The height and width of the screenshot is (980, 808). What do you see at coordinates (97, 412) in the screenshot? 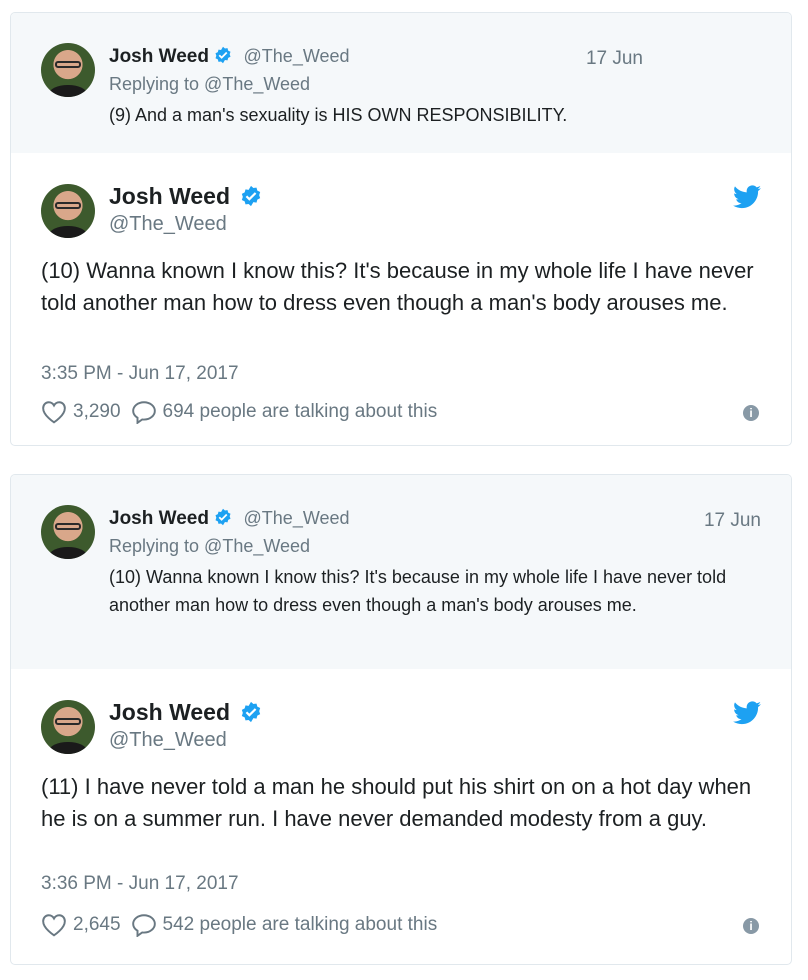
I see `like-count: 3,290` at bounding box center [97, 412].